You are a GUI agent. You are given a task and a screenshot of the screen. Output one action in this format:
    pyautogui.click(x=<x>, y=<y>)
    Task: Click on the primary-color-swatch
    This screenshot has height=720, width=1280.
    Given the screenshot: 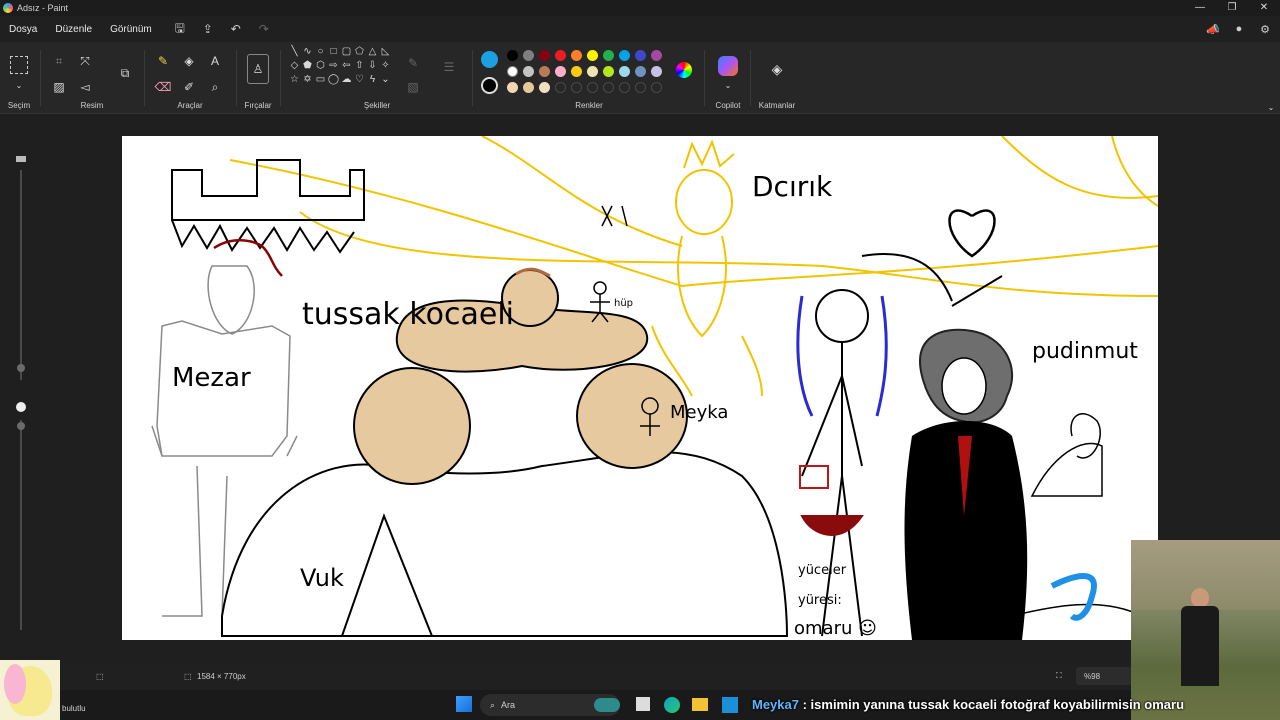 What is the action you would take?
    pyautogui.click(x=489, y=59)
    